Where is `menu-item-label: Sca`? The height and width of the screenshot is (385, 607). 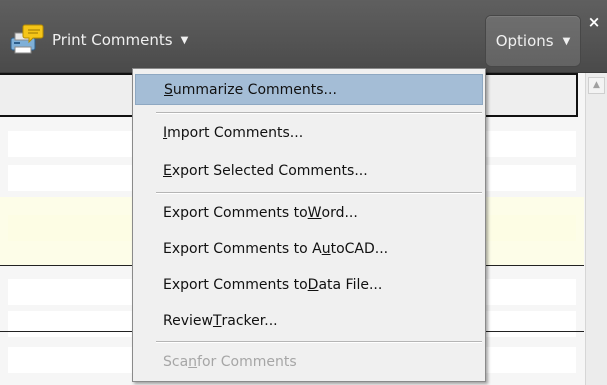 menu-item-label: Sca is located at coordinates (176, 361).